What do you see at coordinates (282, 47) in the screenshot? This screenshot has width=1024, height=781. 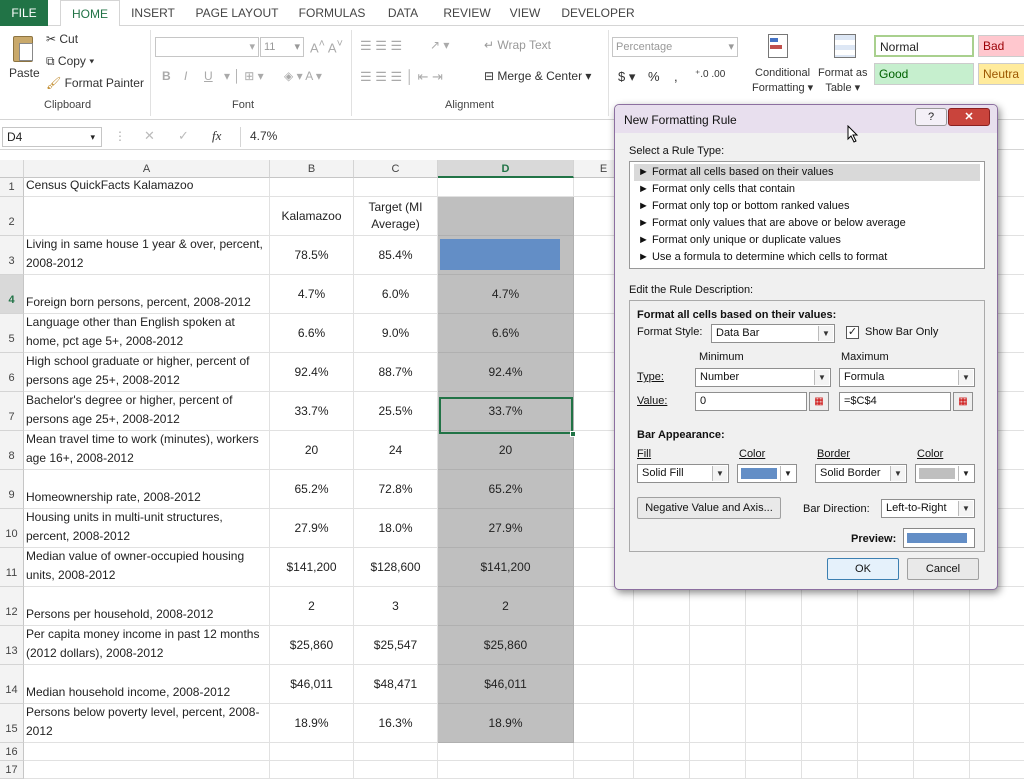 I see `font-size-box: 11 ▾` at bounding box center [282, 47].